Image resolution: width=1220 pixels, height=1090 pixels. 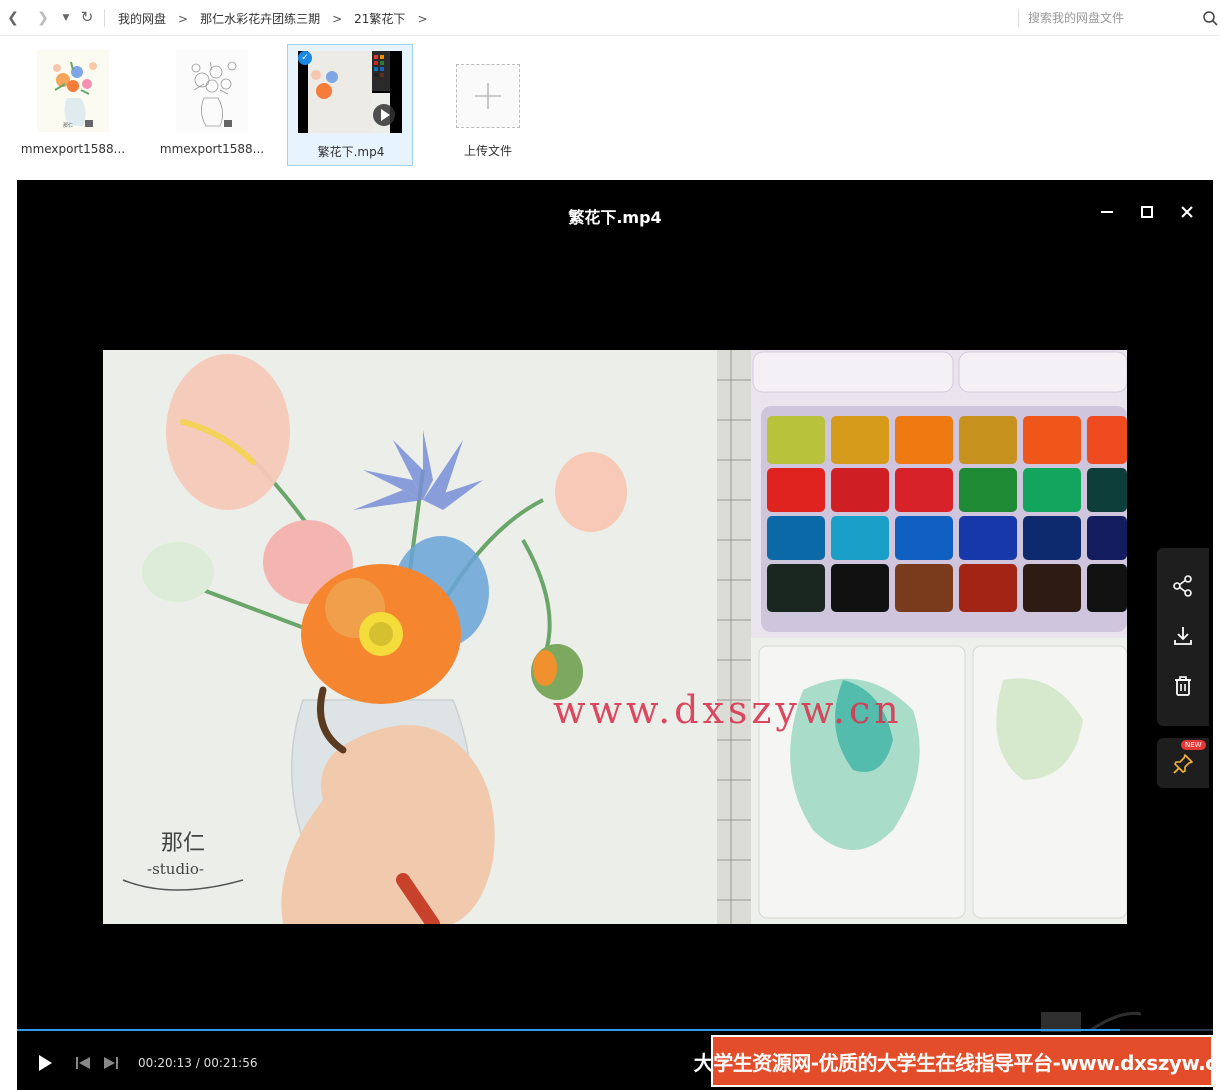 I want to click on breadcrumb: 我的网盘 > 那仁水彩花卉团练三期 > 21繁花下 >, so click(x=279, y=18).